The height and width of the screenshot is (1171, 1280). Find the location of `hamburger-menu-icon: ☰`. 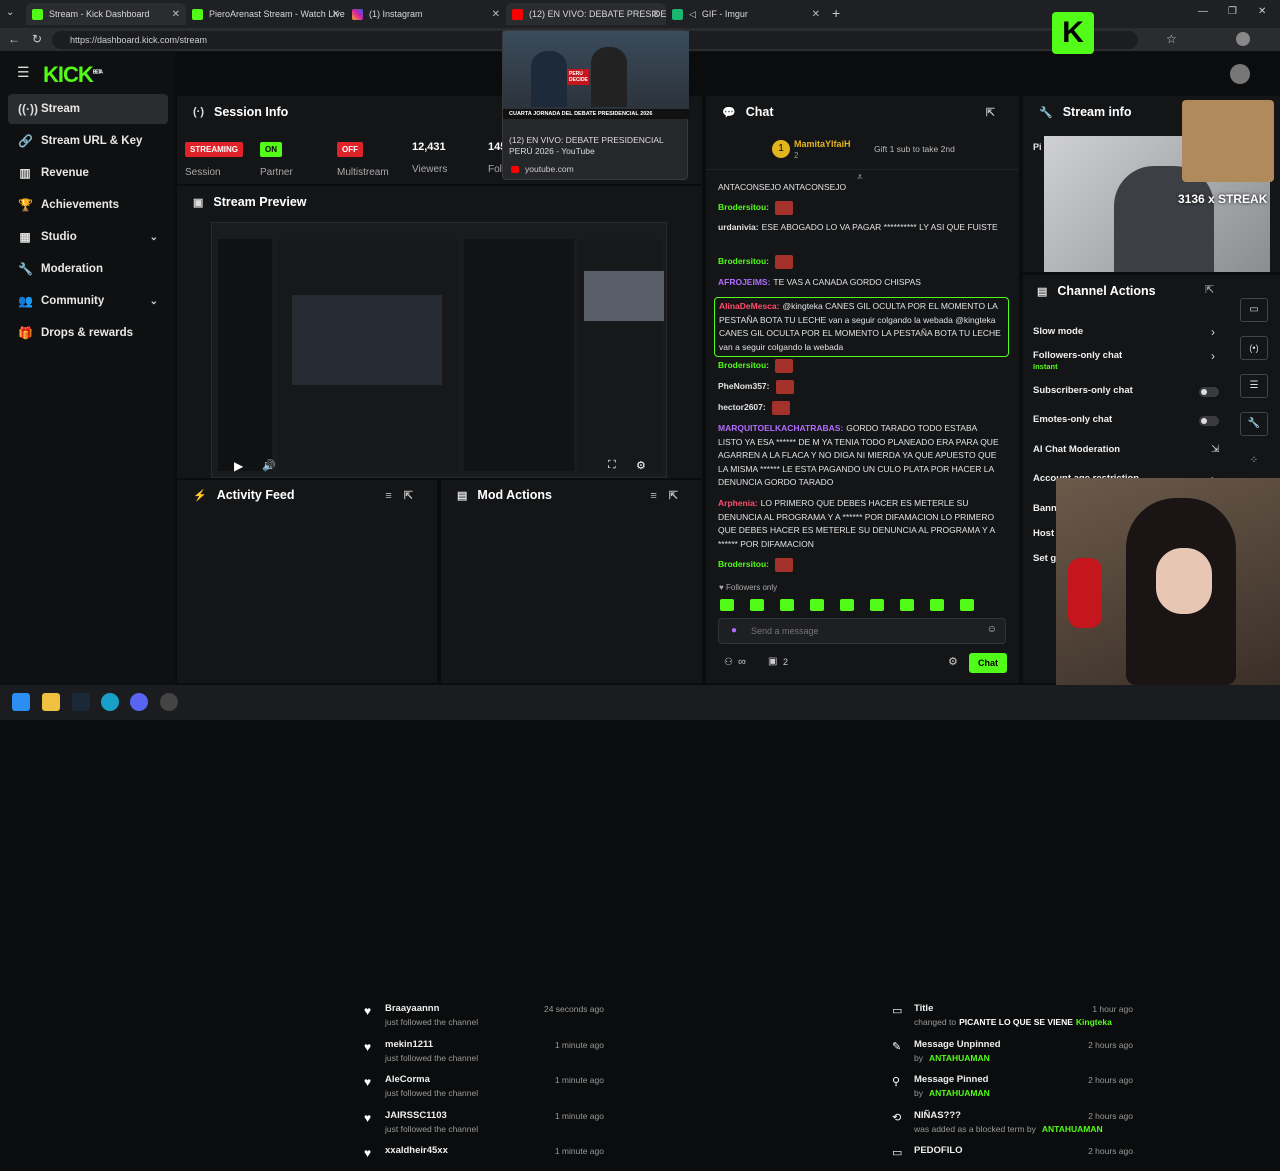

hamburger-menu-icon: ☰ is located at coordinates (23, 72).